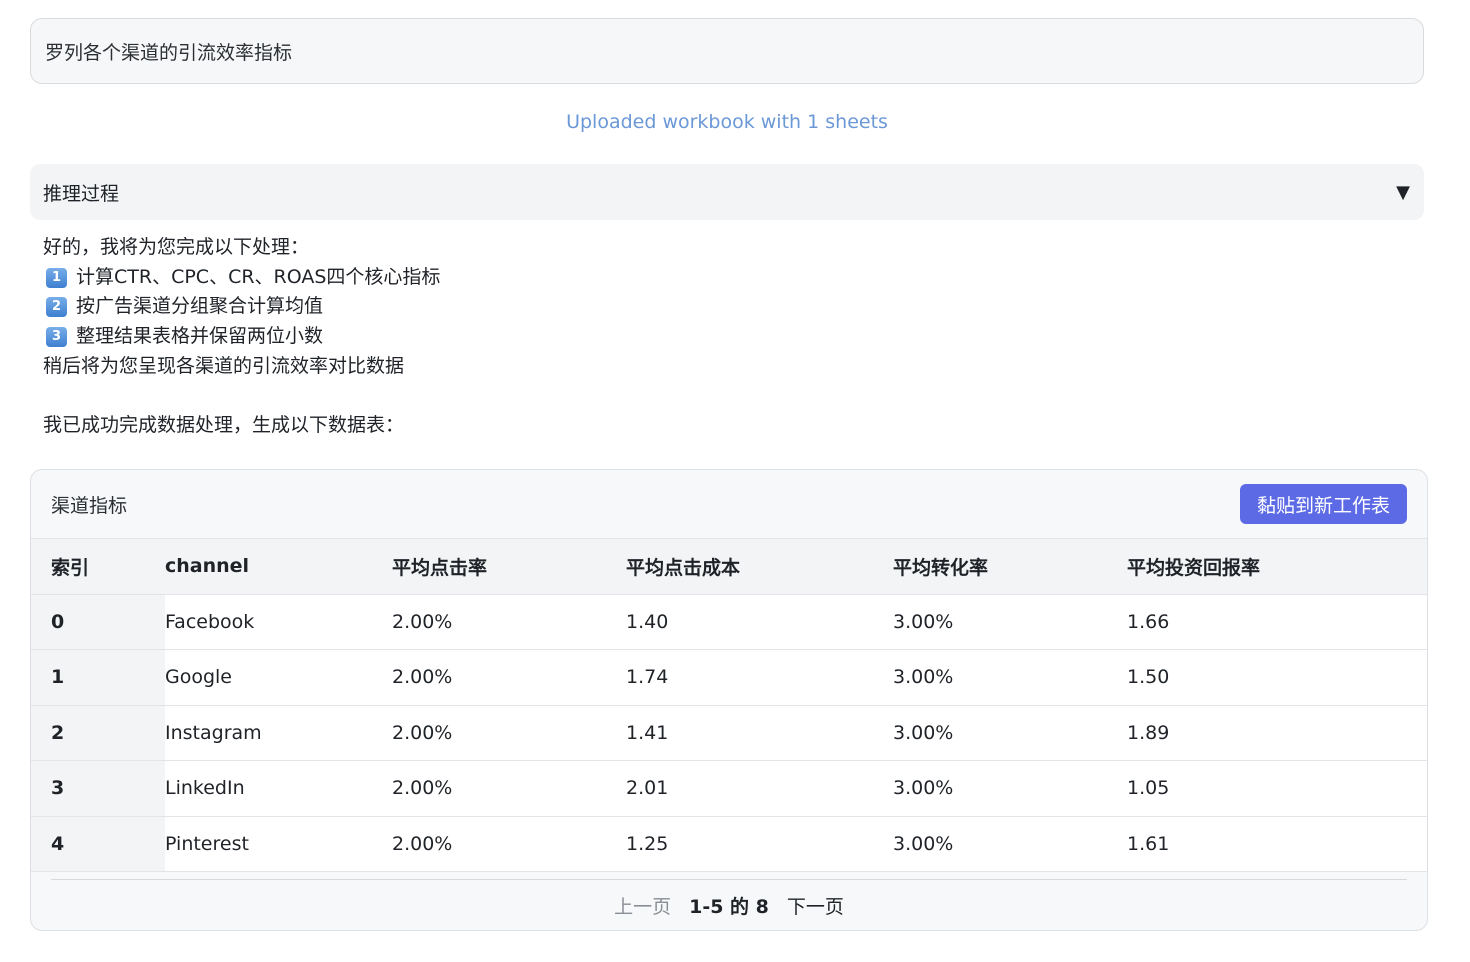 The image size is (1470, 962). What do you see at coordinates (278, 733) in the screenshot?
I see `table-cell: Instagram` at bounding box center [278, 733].